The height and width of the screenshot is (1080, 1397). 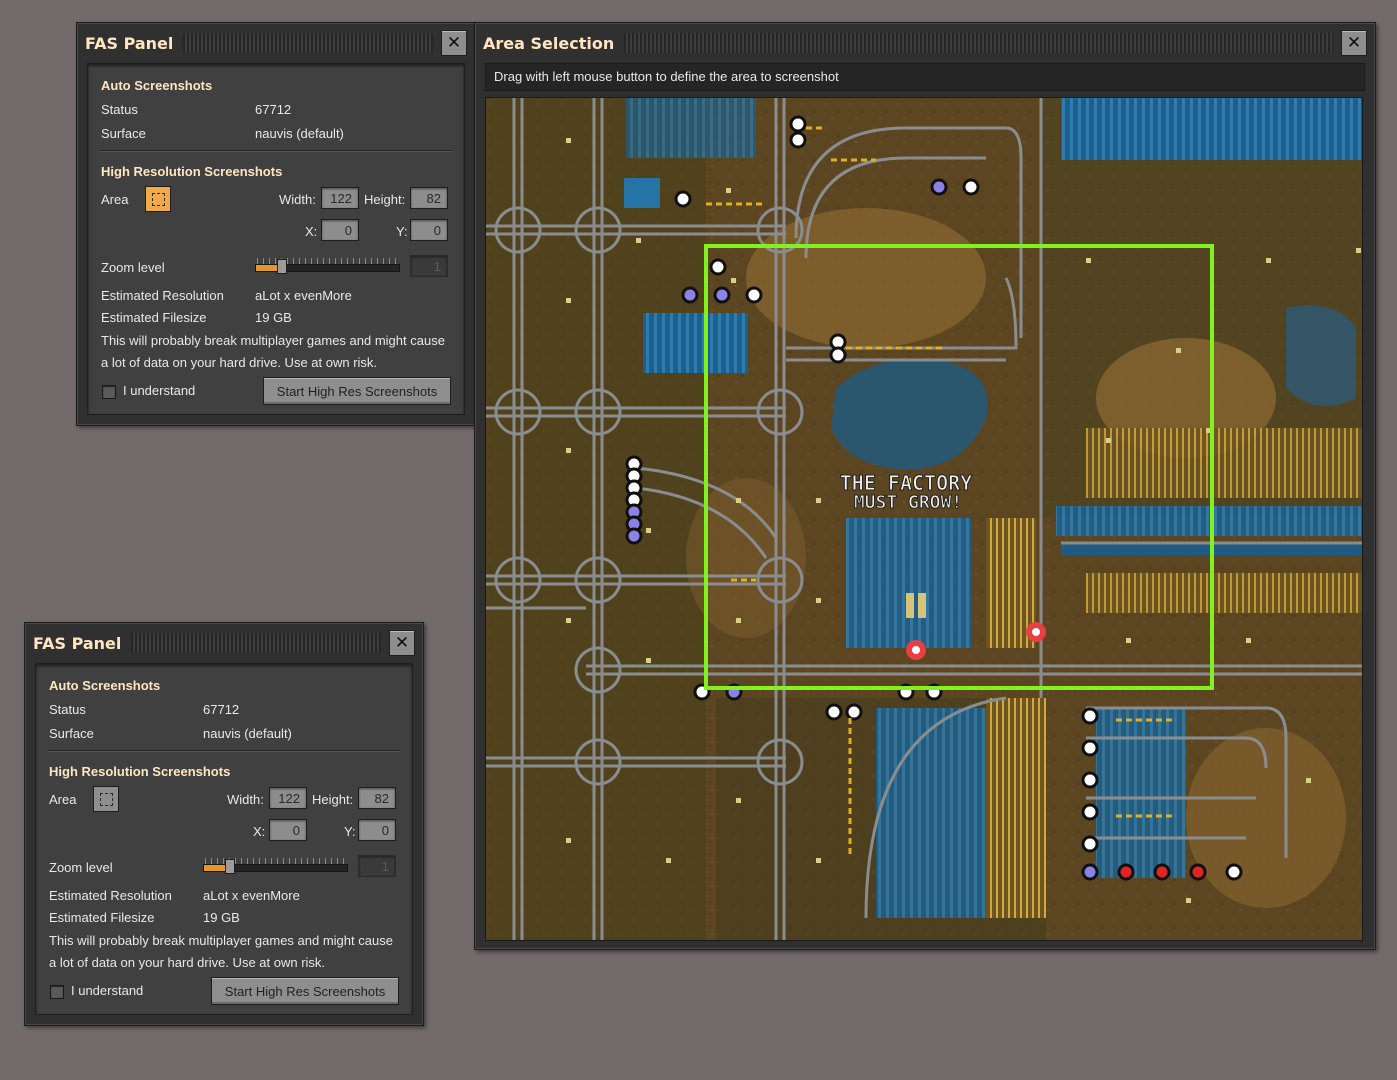 I want to click on titlebar: Area Selection ✕, so click(x=925, y=43).